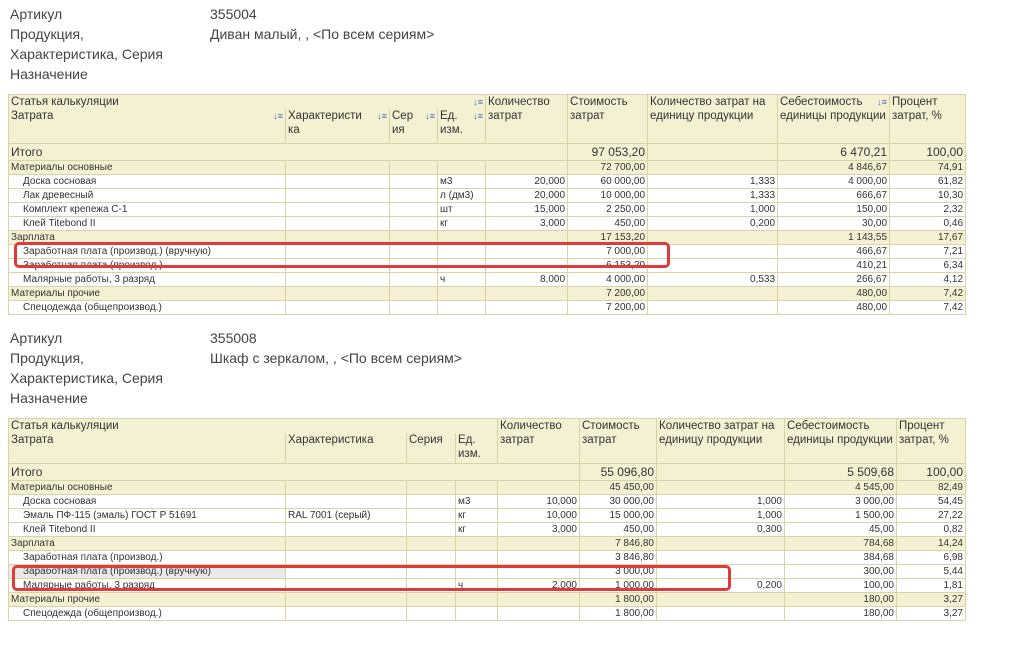 This screenshot has width=1024, height=647. I want to click on amount-cell: 450,00, so click(618, 529).